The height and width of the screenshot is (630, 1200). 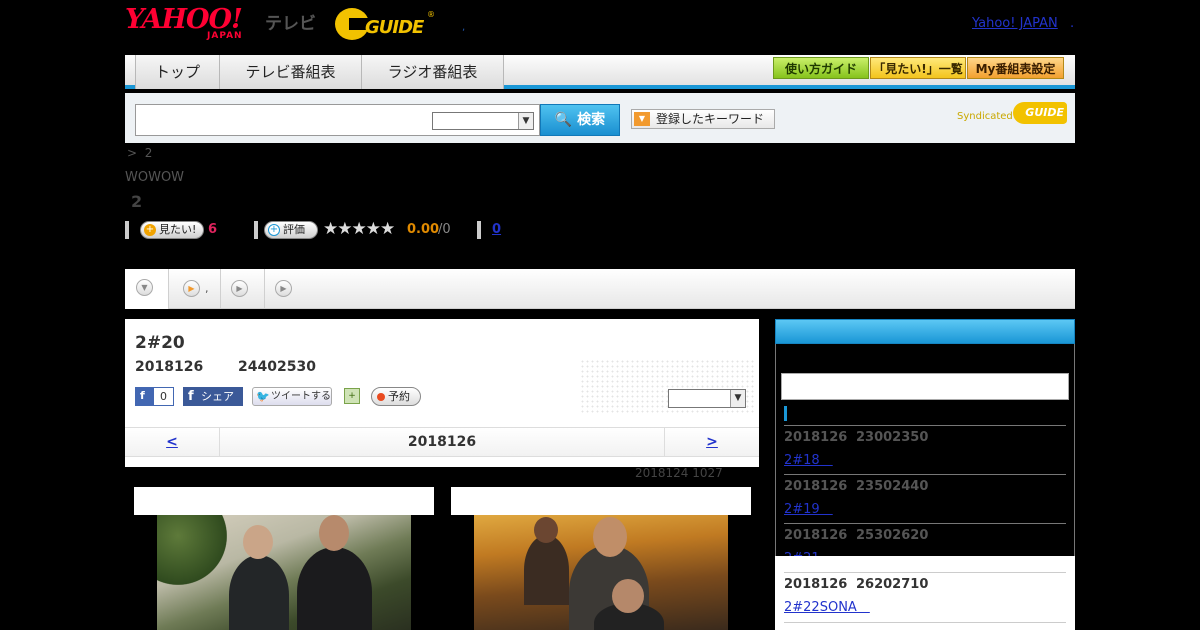 I want to click on syndicated-gguide-logo: GUIDE, so click(x=1040, y=113).